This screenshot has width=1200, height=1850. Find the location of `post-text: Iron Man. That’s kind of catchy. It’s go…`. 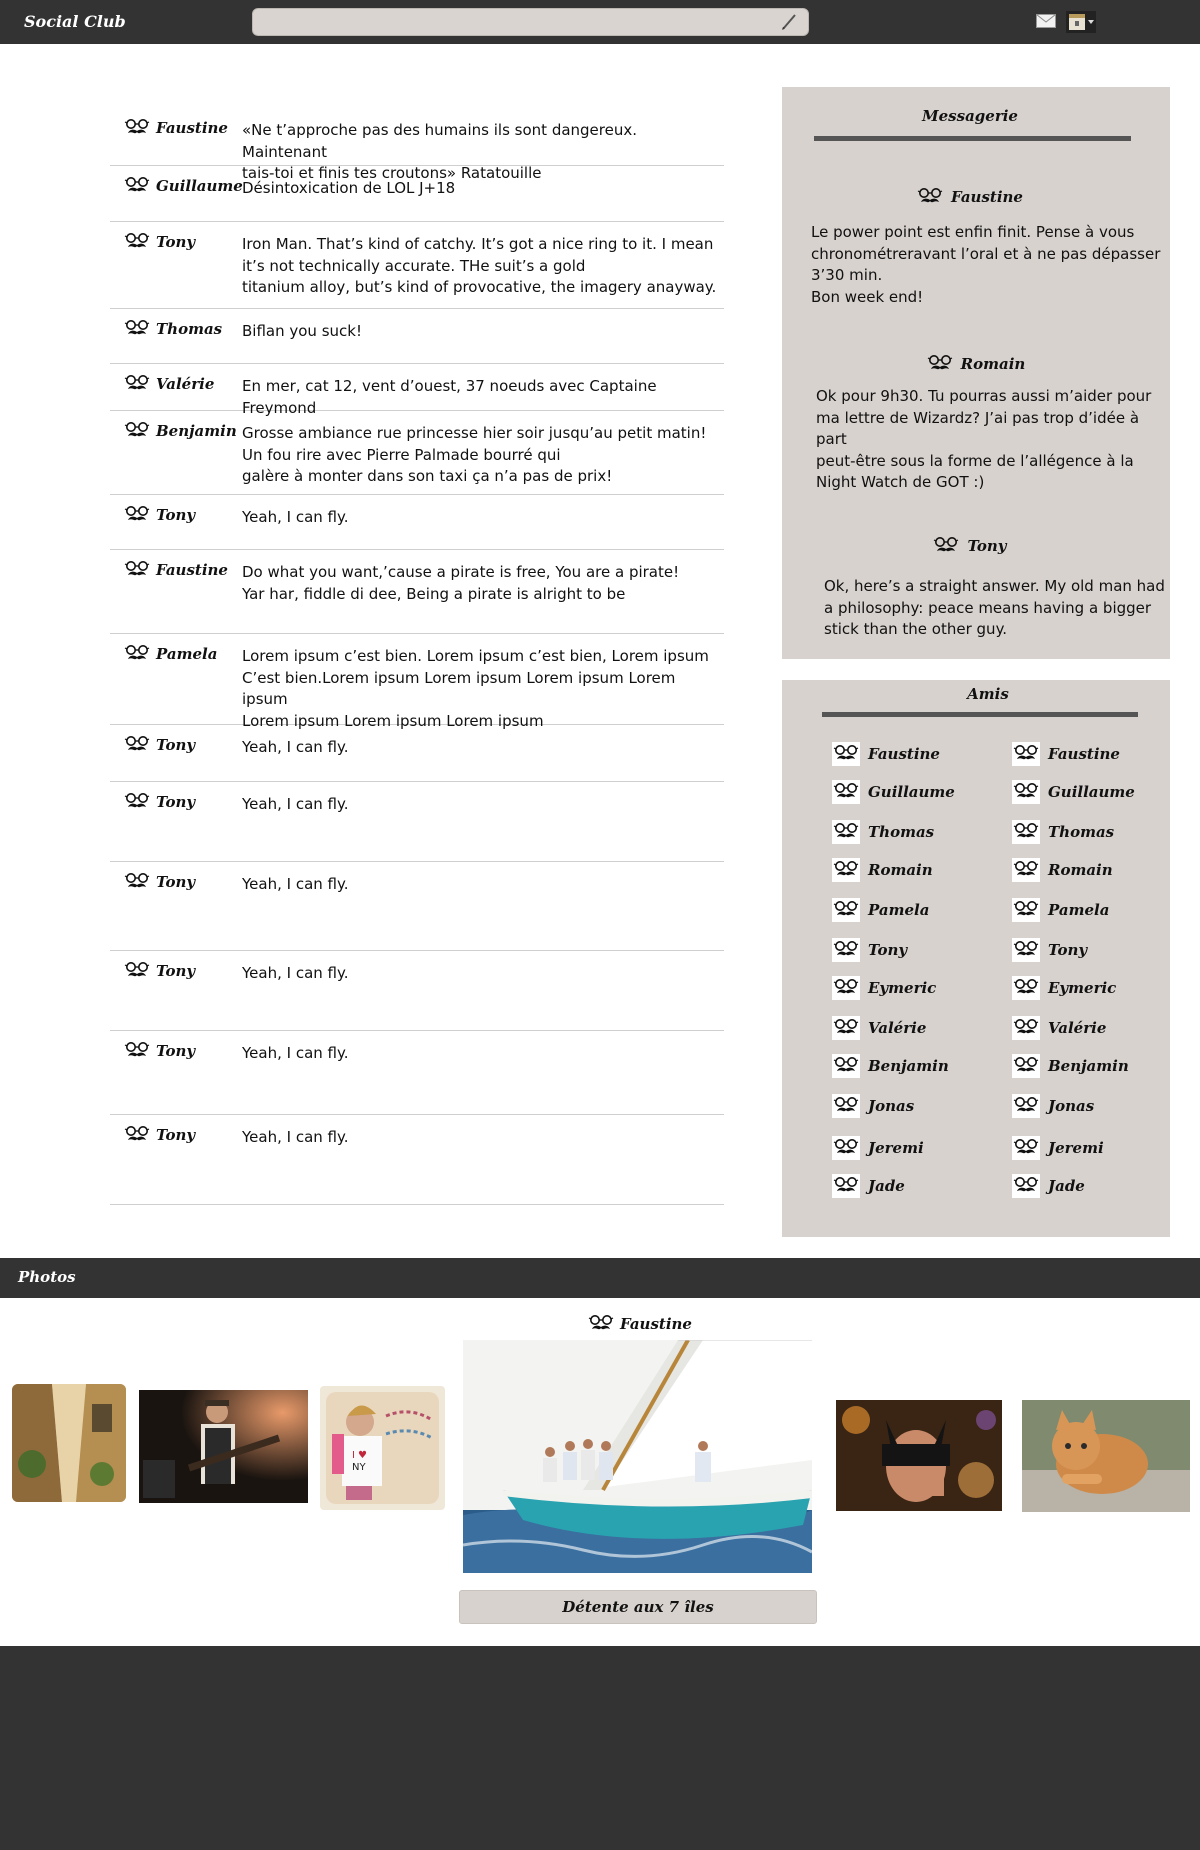

post-text: Iron Man. That’s kind of catchy. It’s go… is located at coordinates (479, 265).